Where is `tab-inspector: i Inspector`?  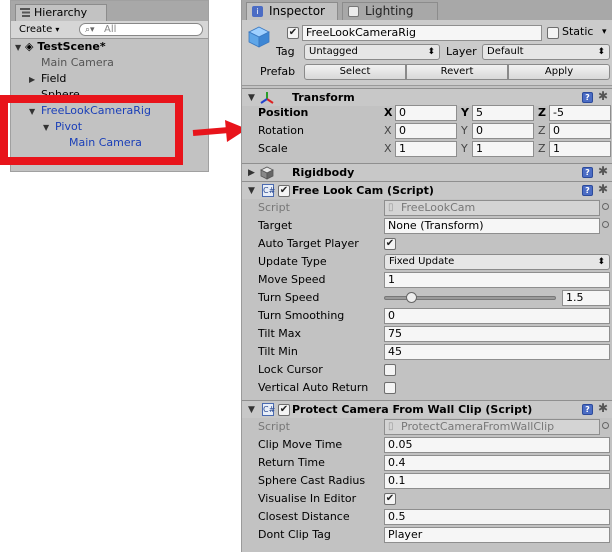 tab-inspector: i Inspector is located at coordinates (292, 11).